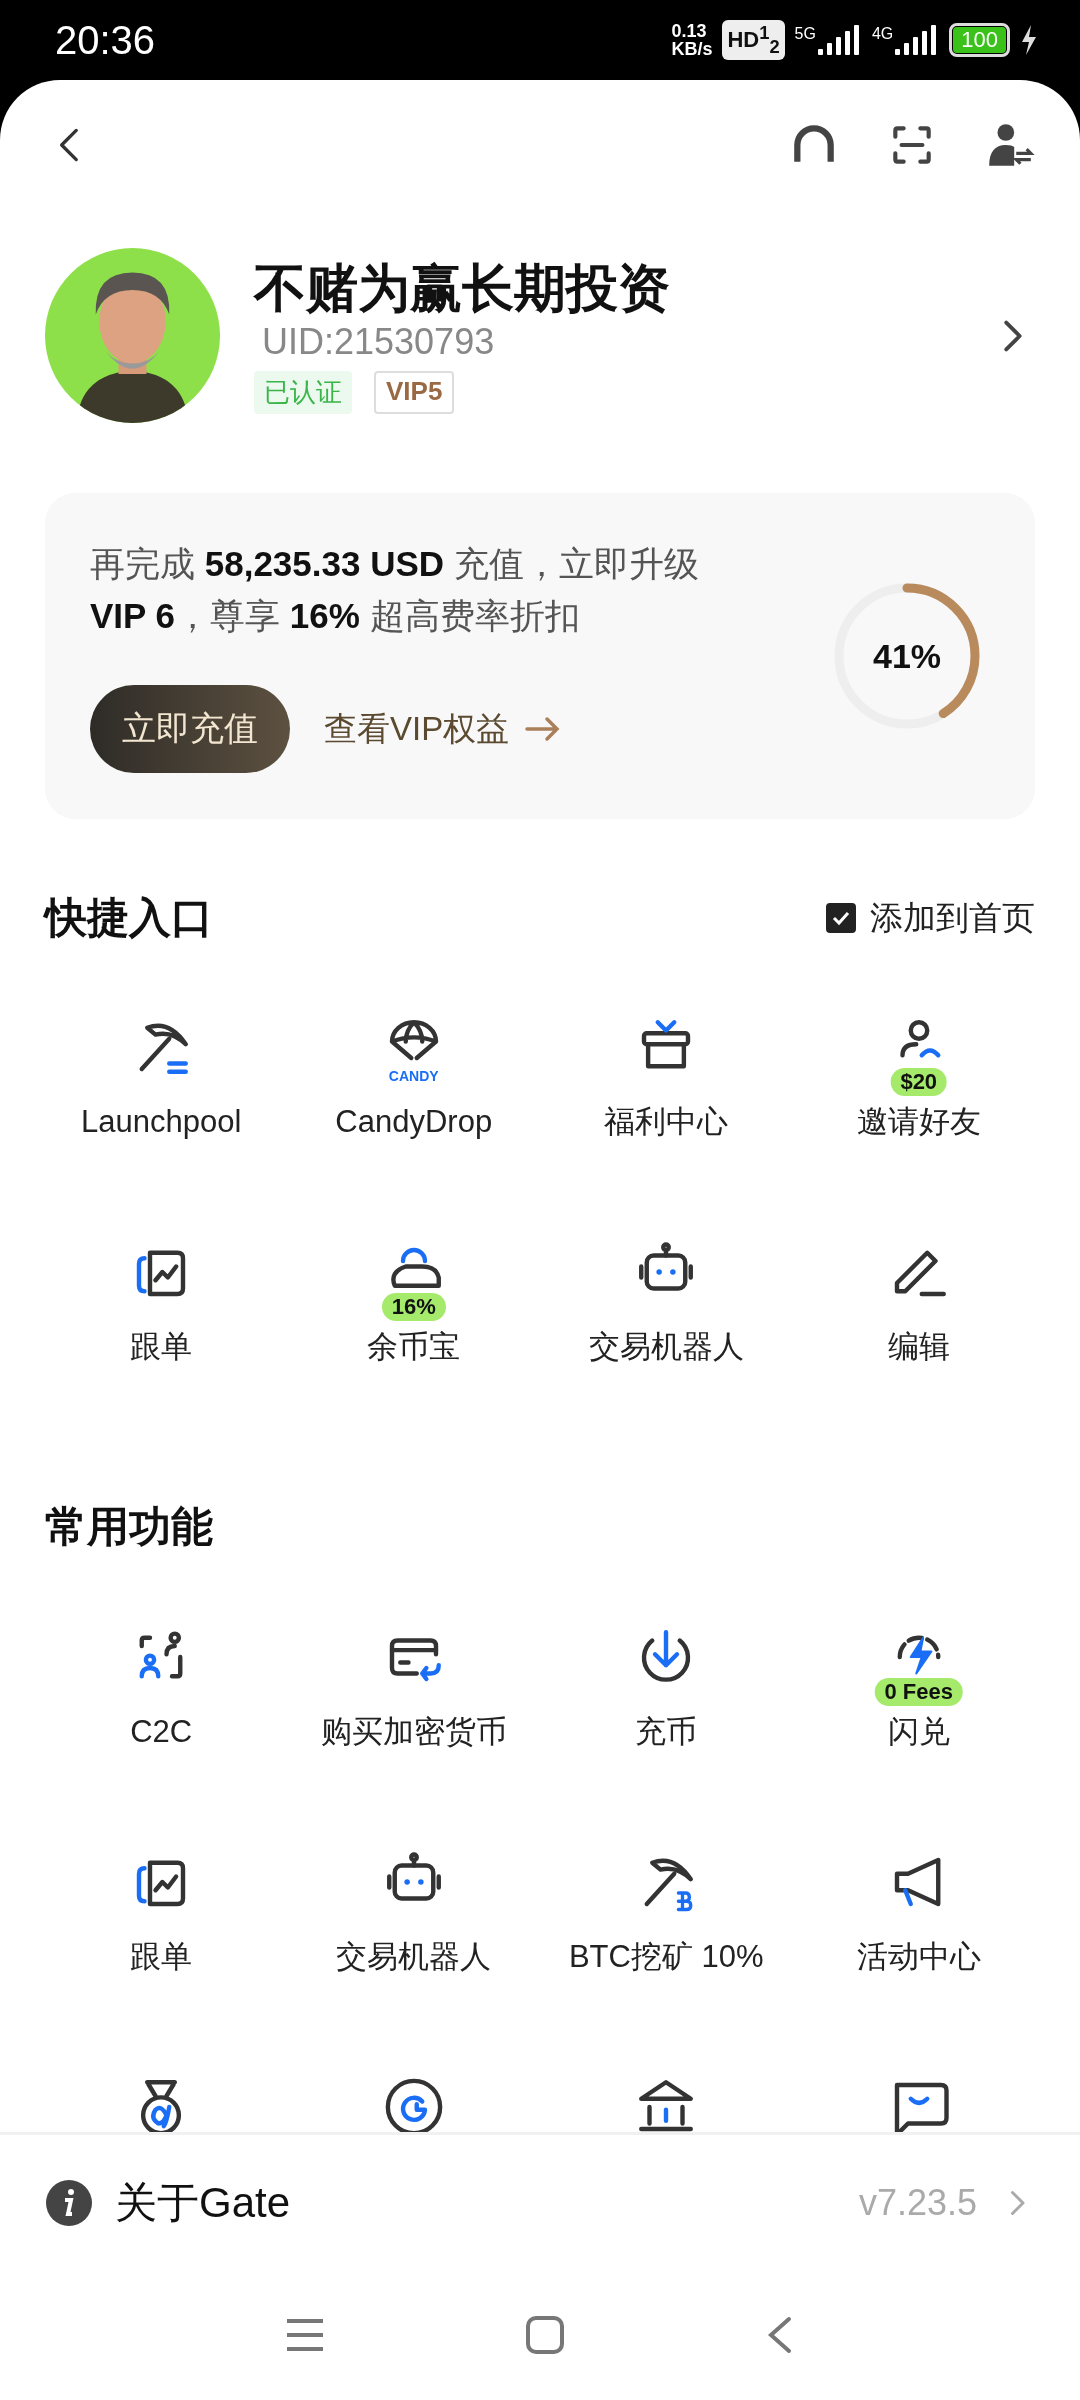 The image size is (1080, 2400). Describe the element at coordinates (918, 1957) in the screenshot. I see `shortcut-label: 活动中心` at that location.